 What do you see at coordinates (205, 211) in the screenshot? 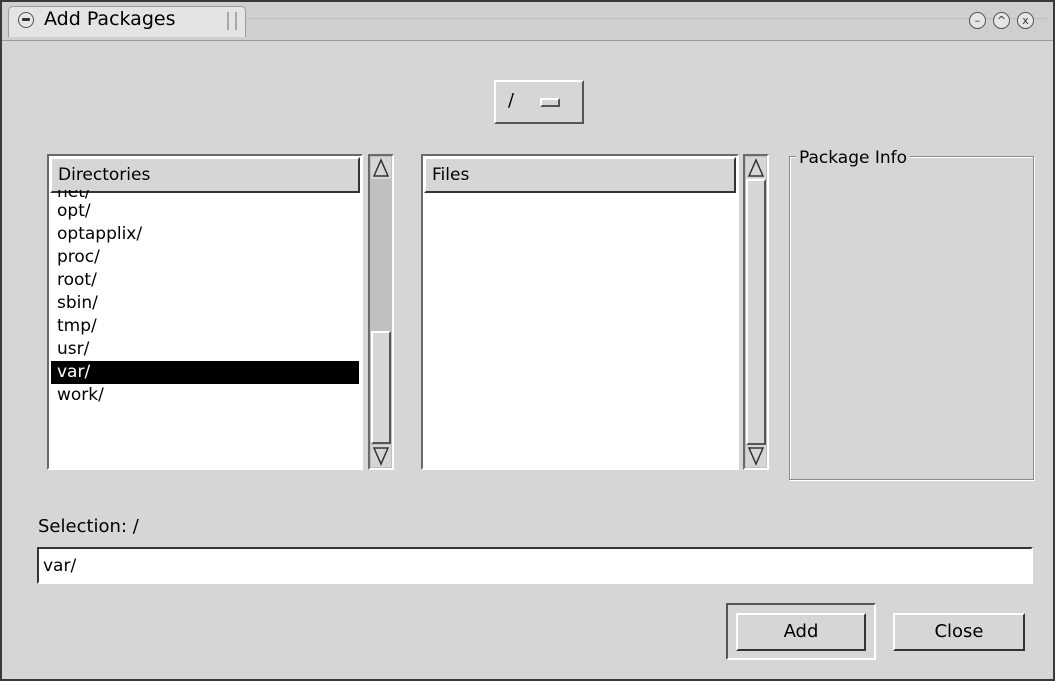
I see `list-item: opt/` at bounding box center [205, 211].